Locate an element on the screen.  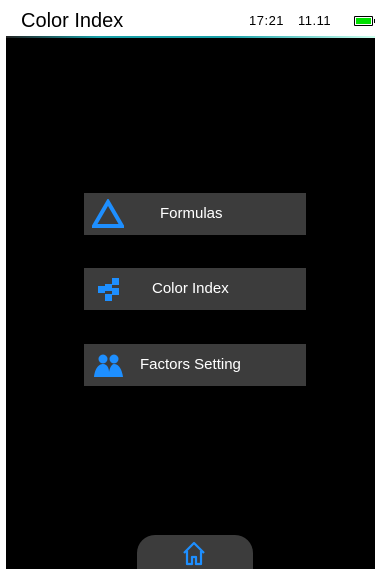
factors-setting-button: Factors Setting is located at coordinates (195, 365).